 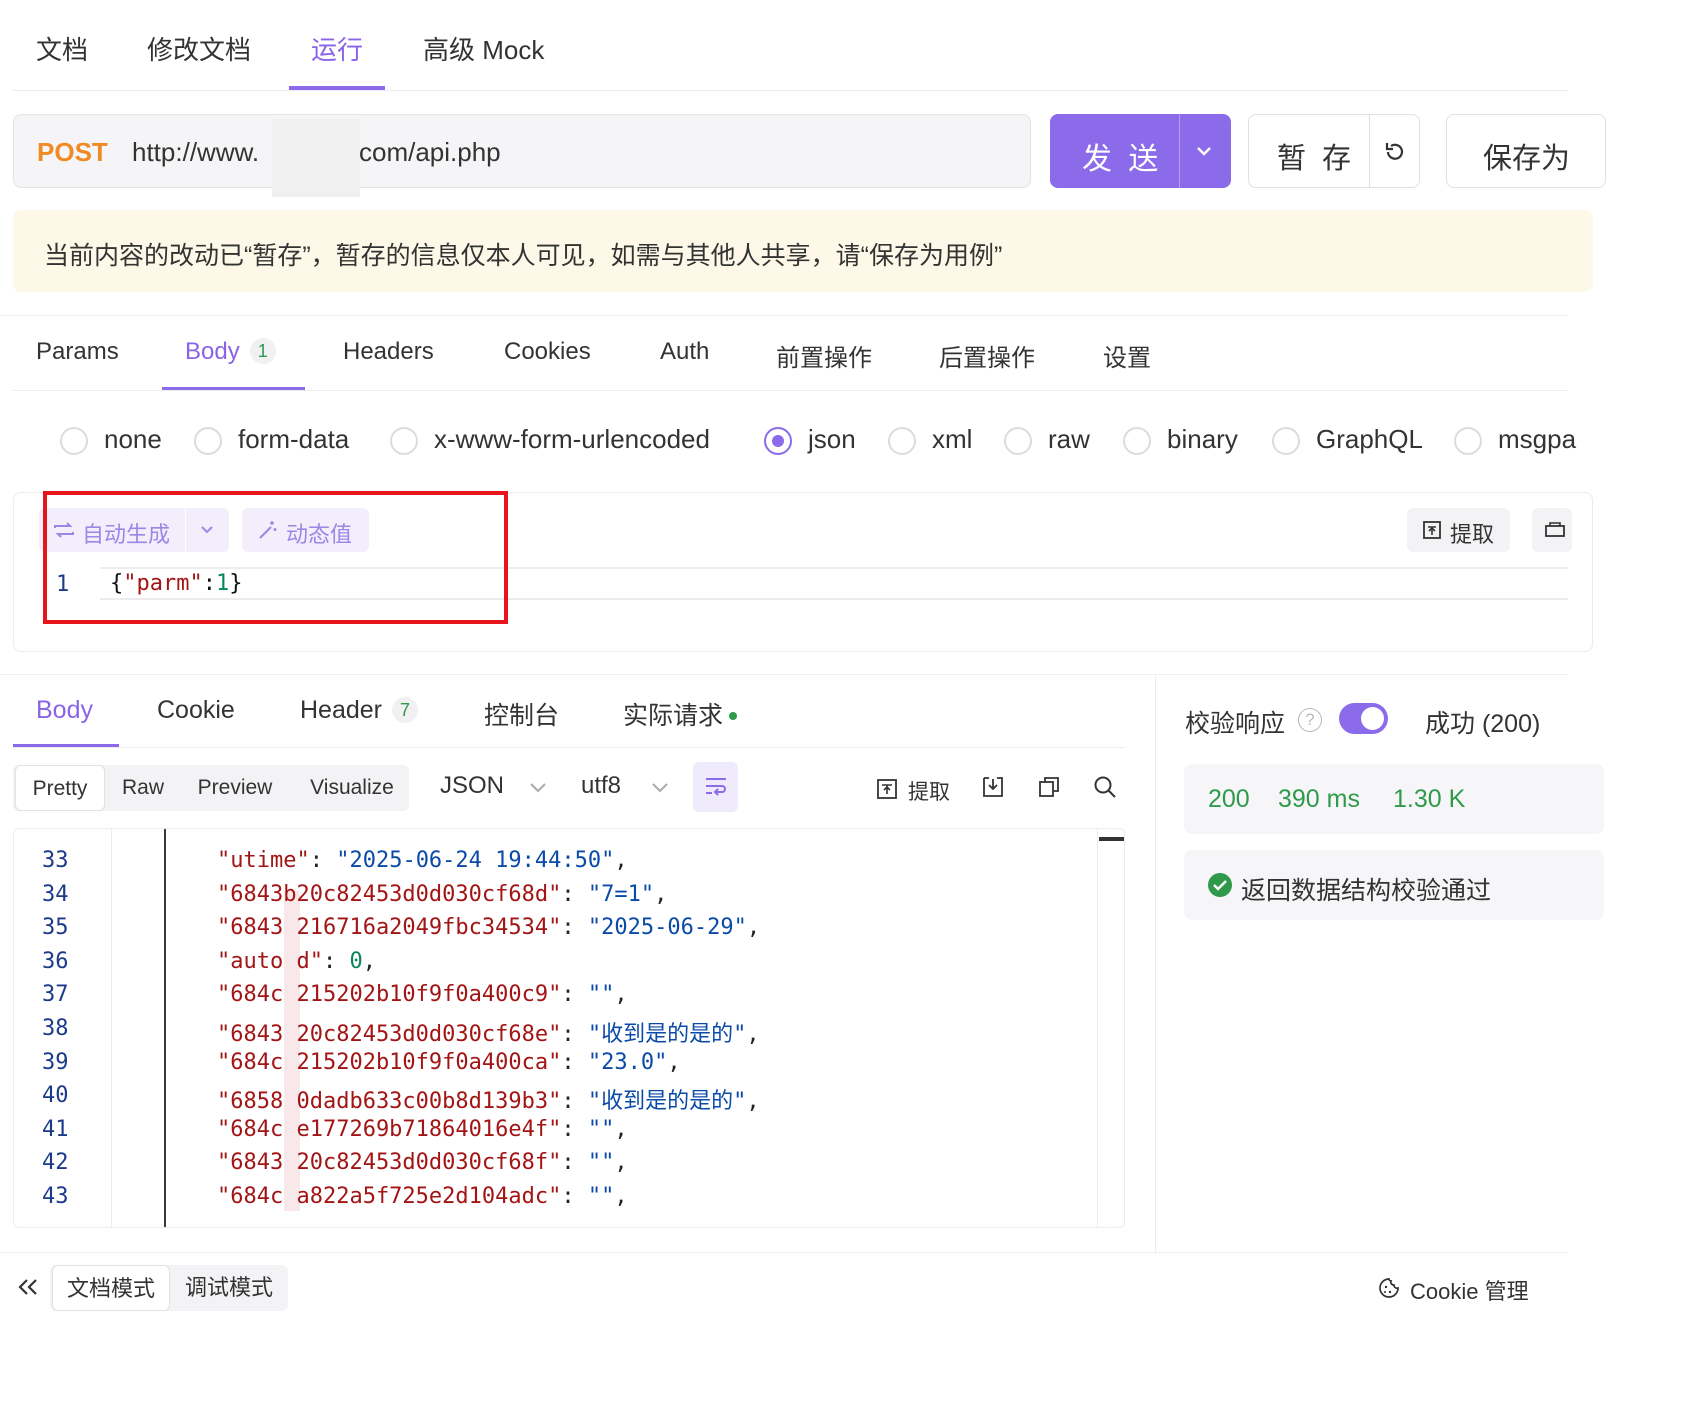 I want to click on stash-button: 暂 存, so click(x=1334, y=151).